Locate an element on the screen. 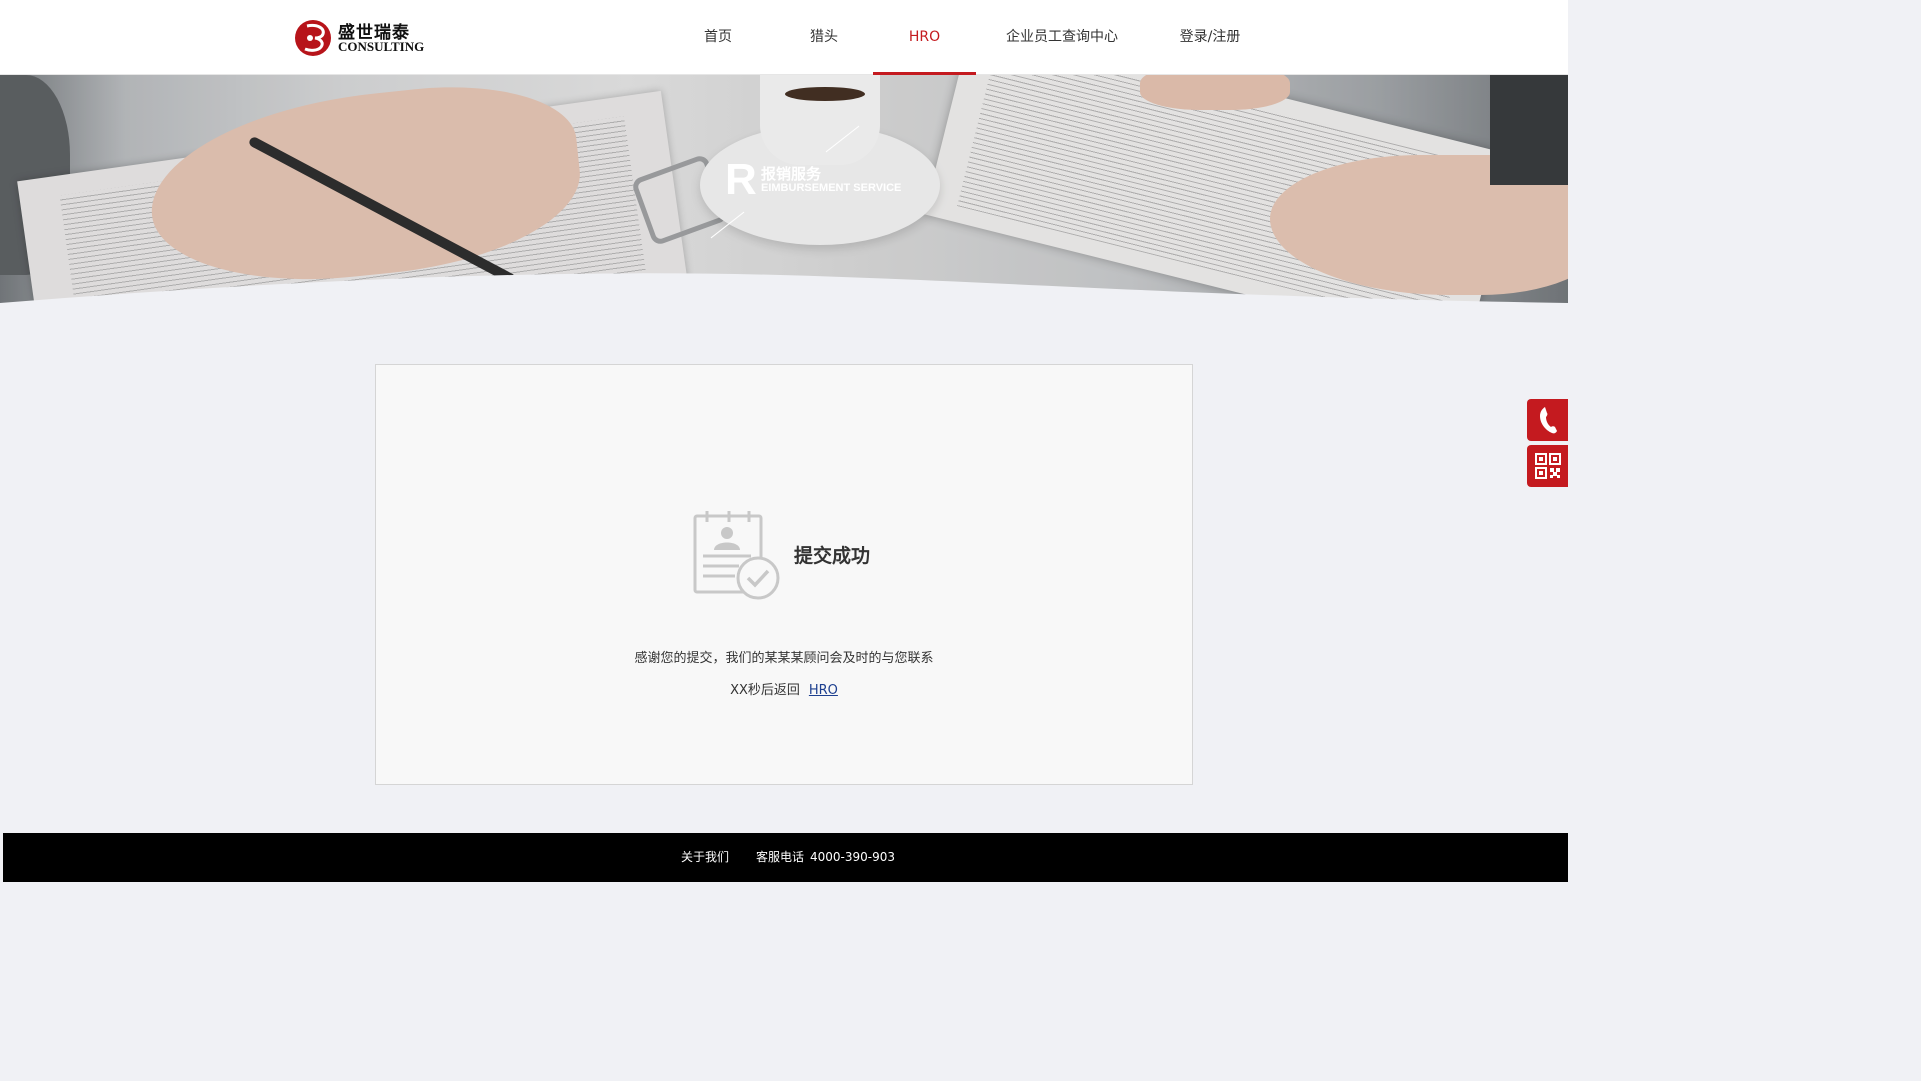 The image size is (1921, 1081). side-qr-button is located at coordinates (1547, 466).